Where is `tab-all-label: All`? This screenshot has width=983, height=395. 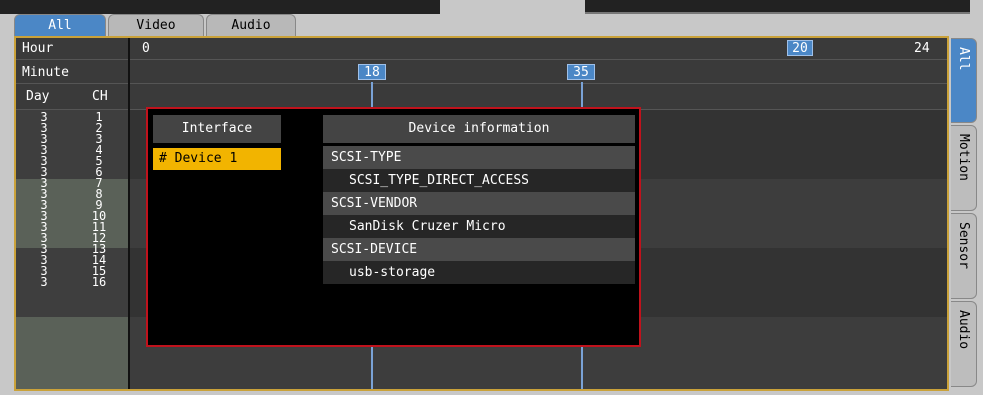 tab-all-label: All is located at coordinates (60, 25).